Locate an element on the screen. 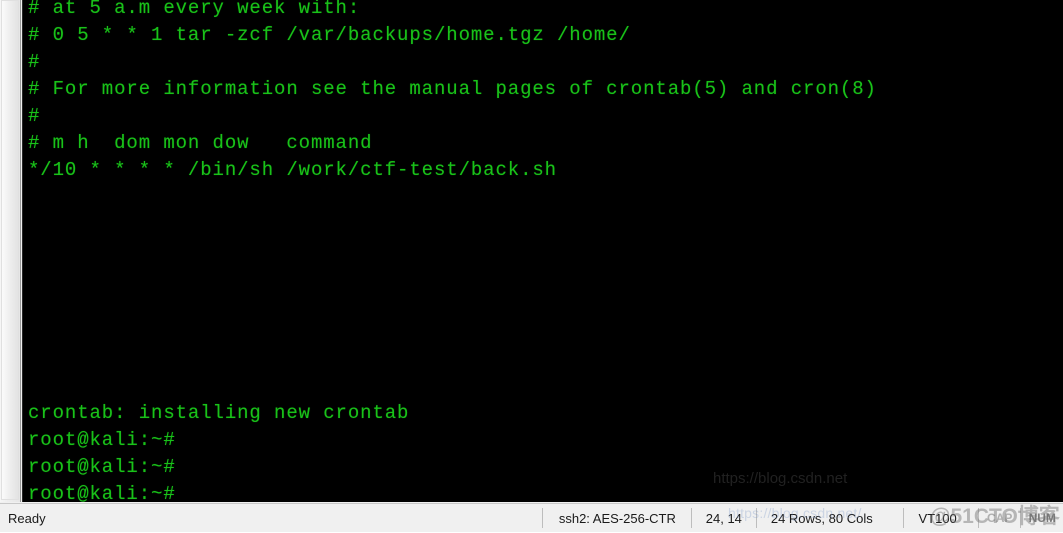 Image resolution: width=1063 pixels, height=533 pixels. status-cursor-position: 24, 14 is located at coordinates (723, 518).